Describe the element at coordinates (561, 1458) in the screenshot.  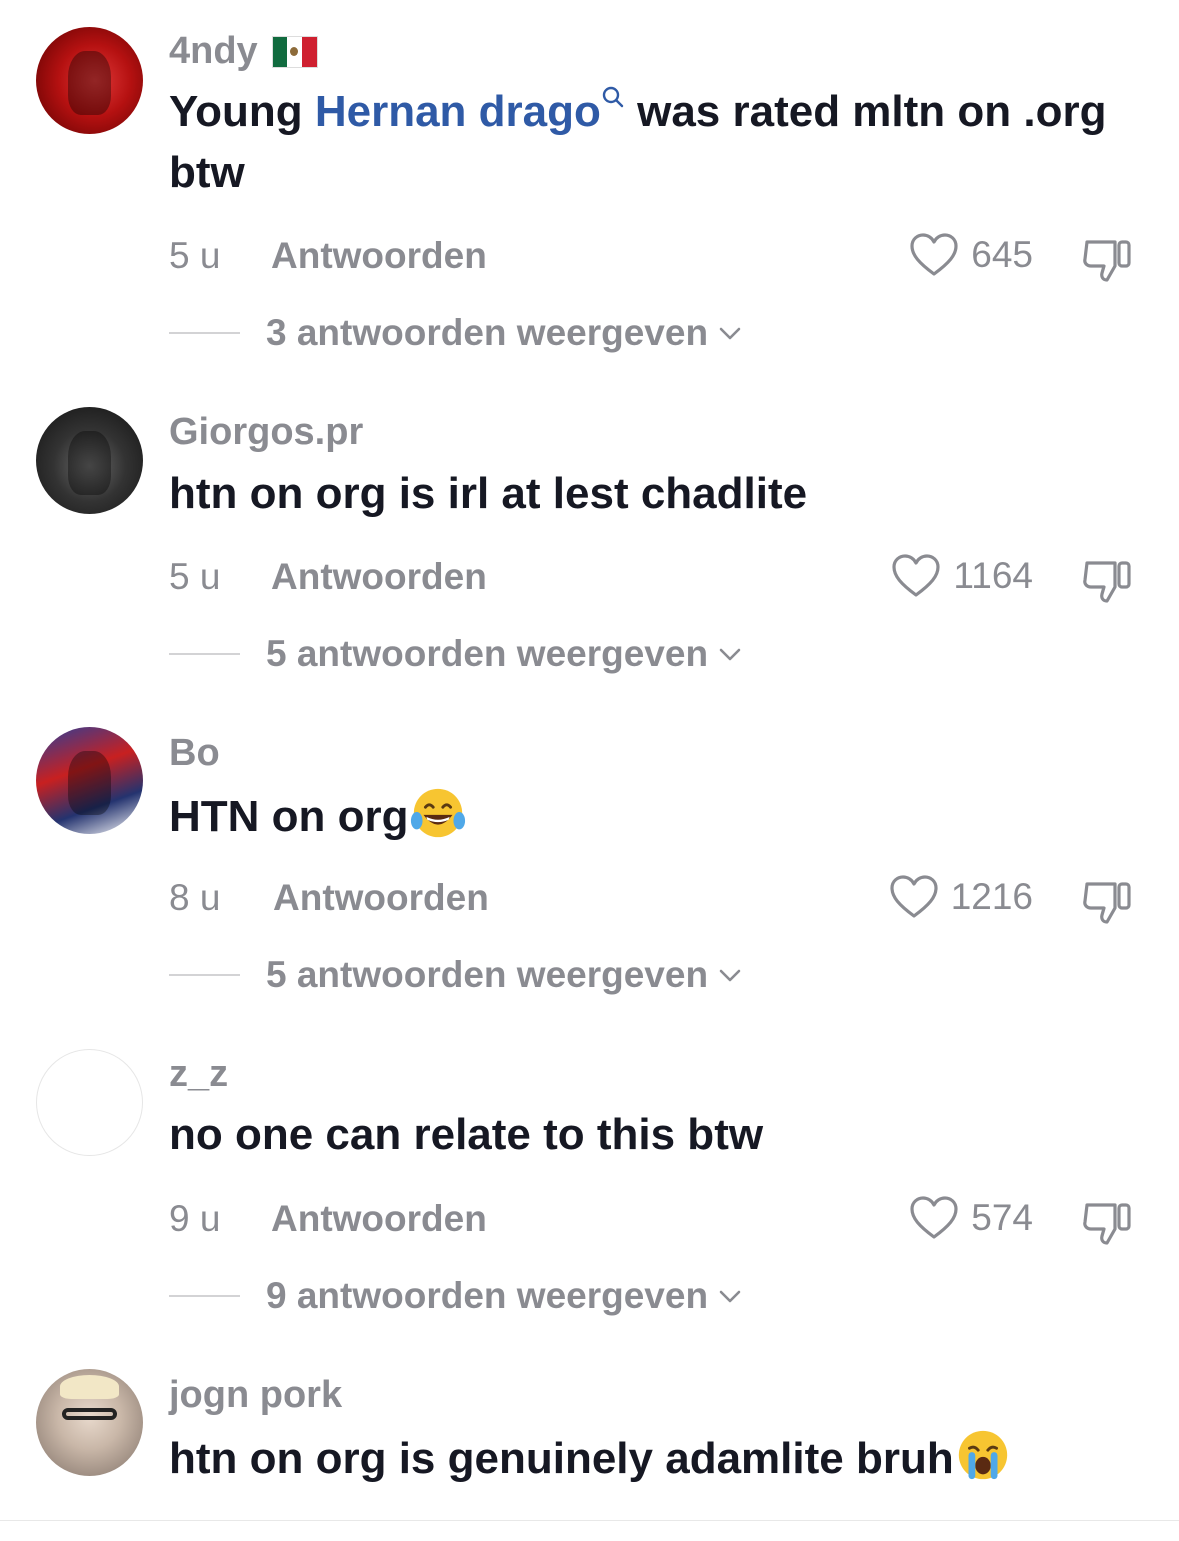
I see `comment-text-part: htn on org is genuinely adamlite bruh` at that location.